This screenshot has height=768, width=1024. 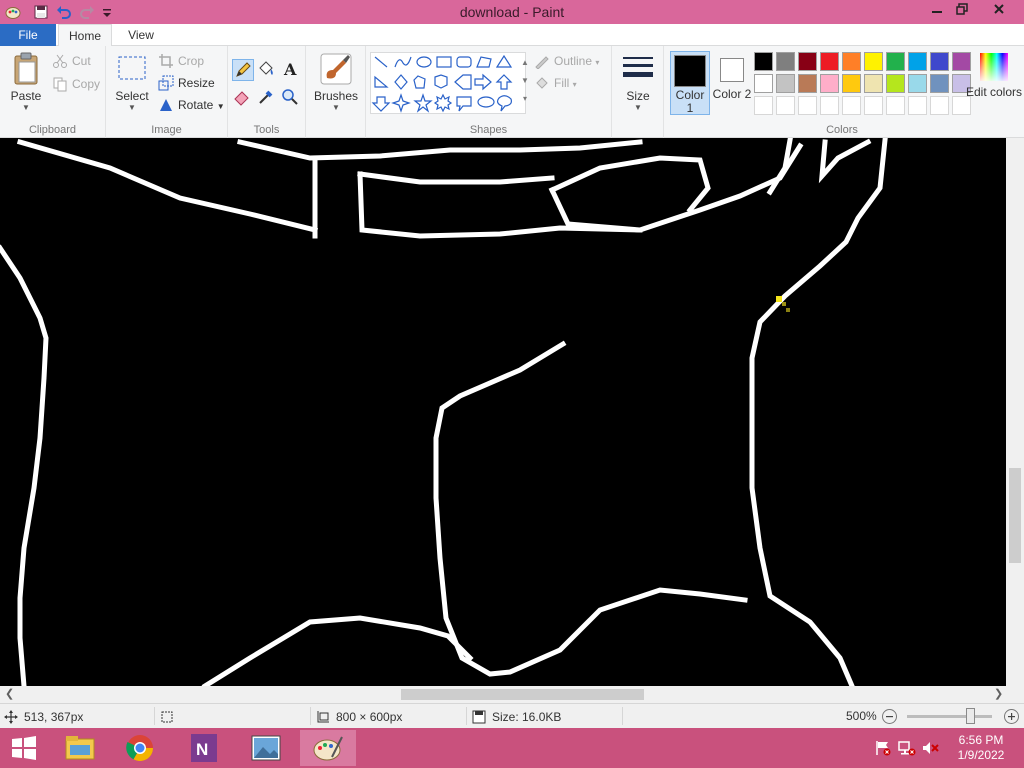 I want to click on onenote-taskbar: N, so click(x=204, y=748).